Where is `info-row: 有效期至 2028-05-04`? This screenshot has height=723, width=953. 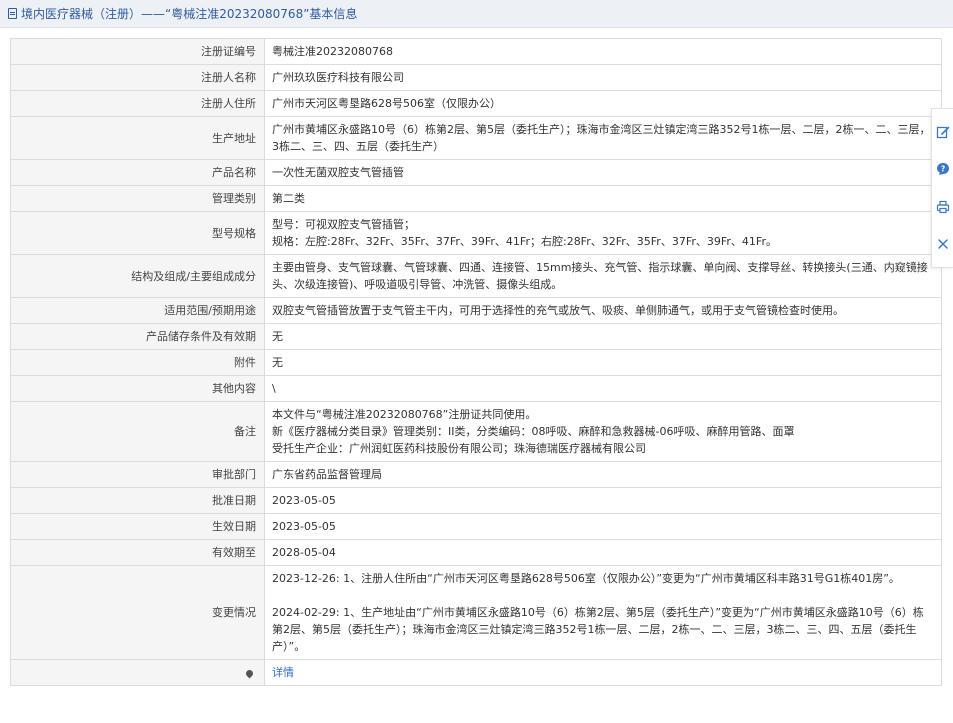
info-row: 有效期至 2028-05-04 is located at coordinates (476, 552).